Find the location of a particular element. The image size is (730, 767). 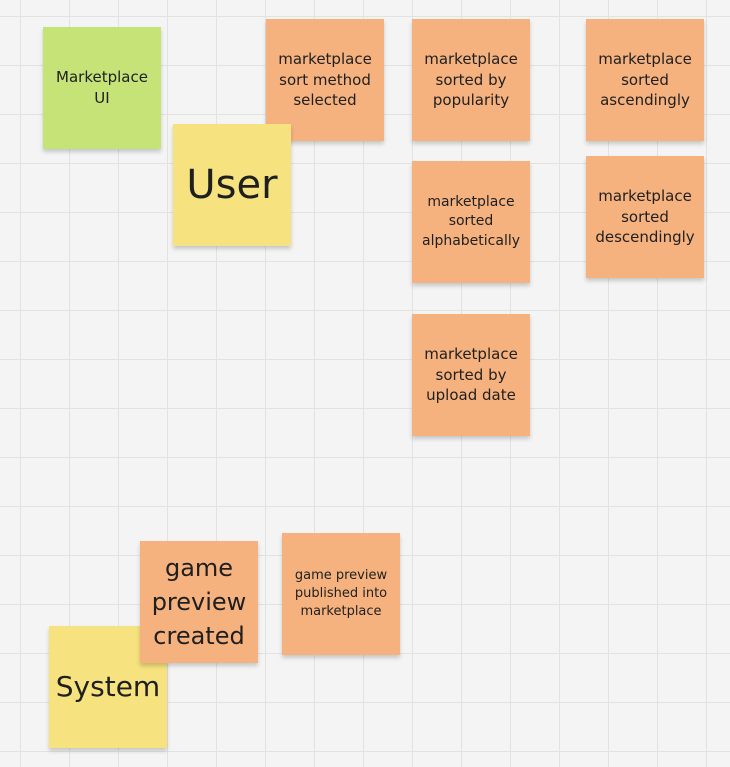

sticky-sorted-ascendingly: marketplace sorted ascendingly is located at coordinates (645, 80).